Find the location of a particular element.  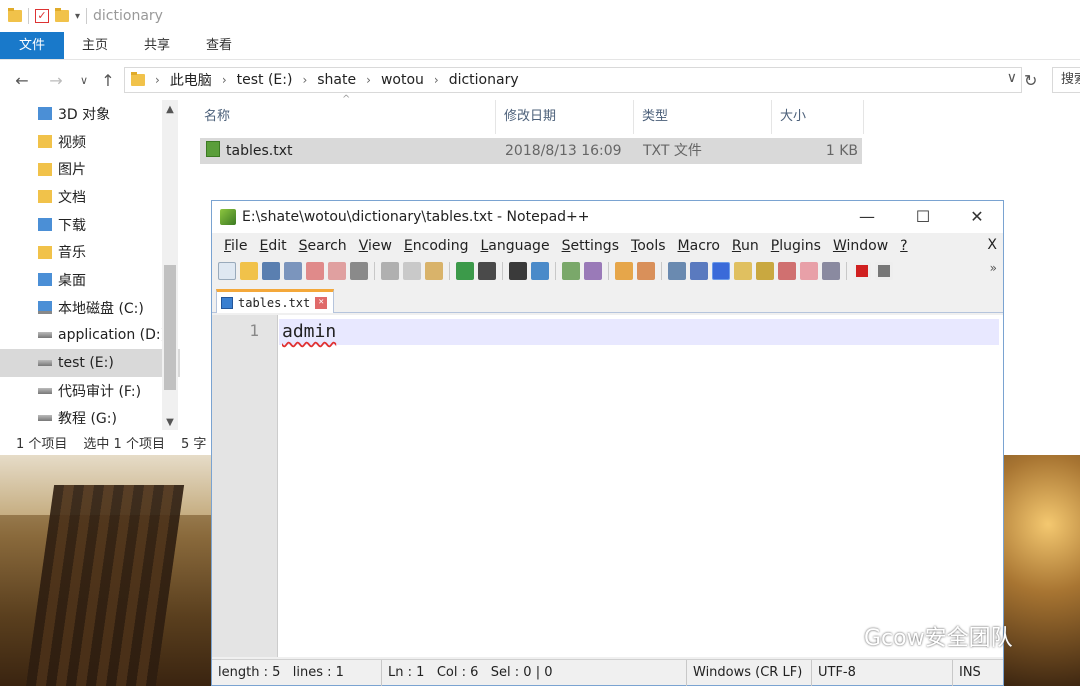

folder-icon is located at coordinates (15, 15).